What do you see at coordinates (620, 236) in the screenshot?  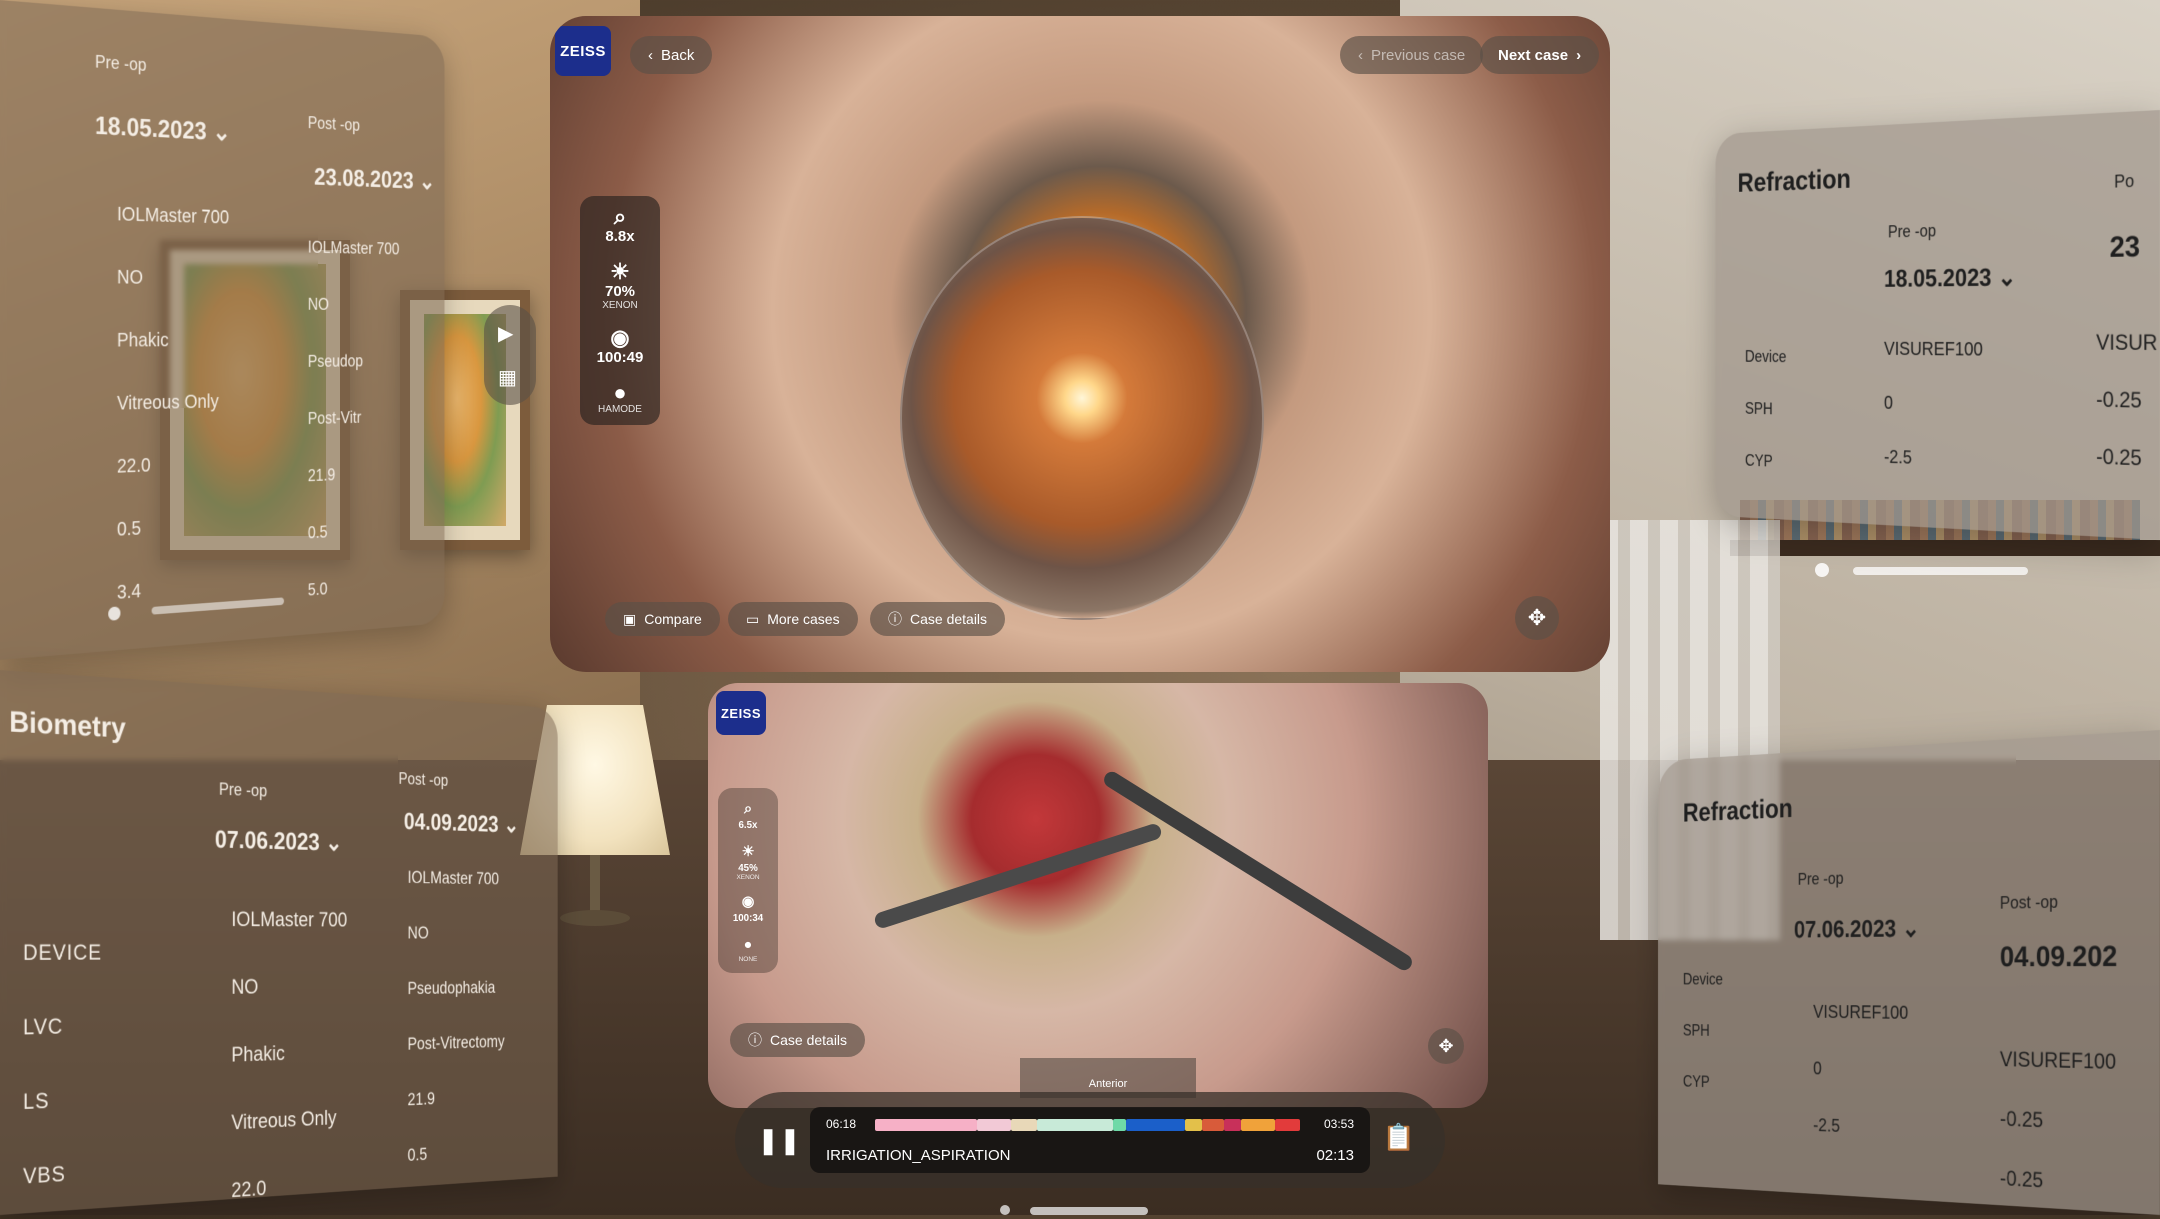 I see `tool-value: 8.8x` at bounding box center [620, 236].